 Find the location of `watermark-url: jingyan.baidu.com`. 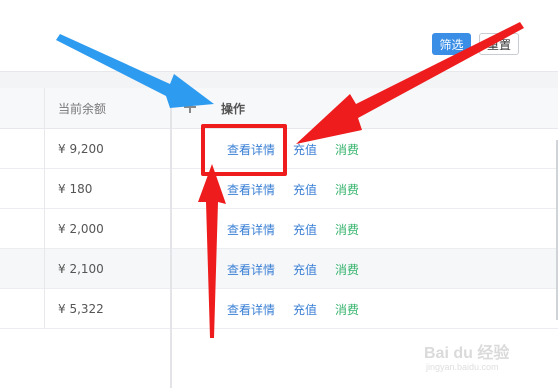

watermark-url: jingyan.baidu.com is located at coordinates (462, 367).